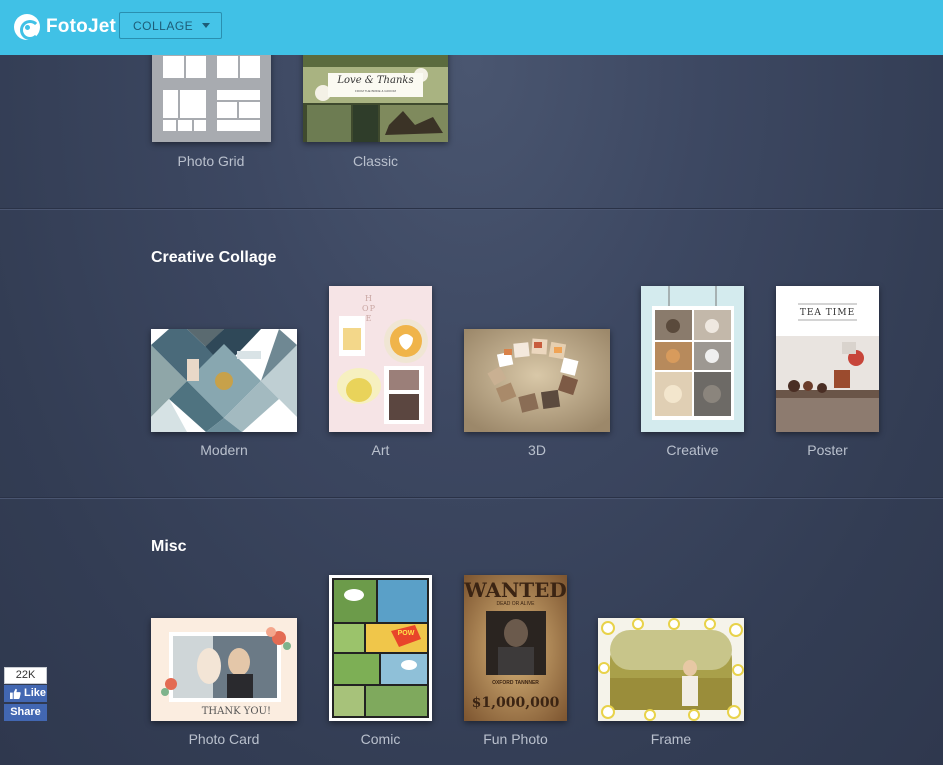 The image size is (943, 765). I want to click on modern-collage-image, so click(224, 380).